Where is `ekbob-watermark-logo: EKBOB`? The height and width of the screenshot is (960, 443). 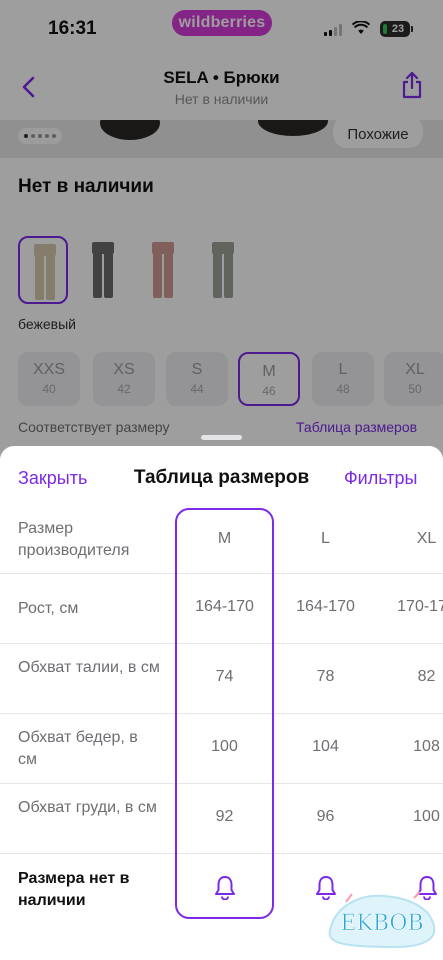 ekbob-watermark-logo: EKBOB is located at coordinates (382, 920).